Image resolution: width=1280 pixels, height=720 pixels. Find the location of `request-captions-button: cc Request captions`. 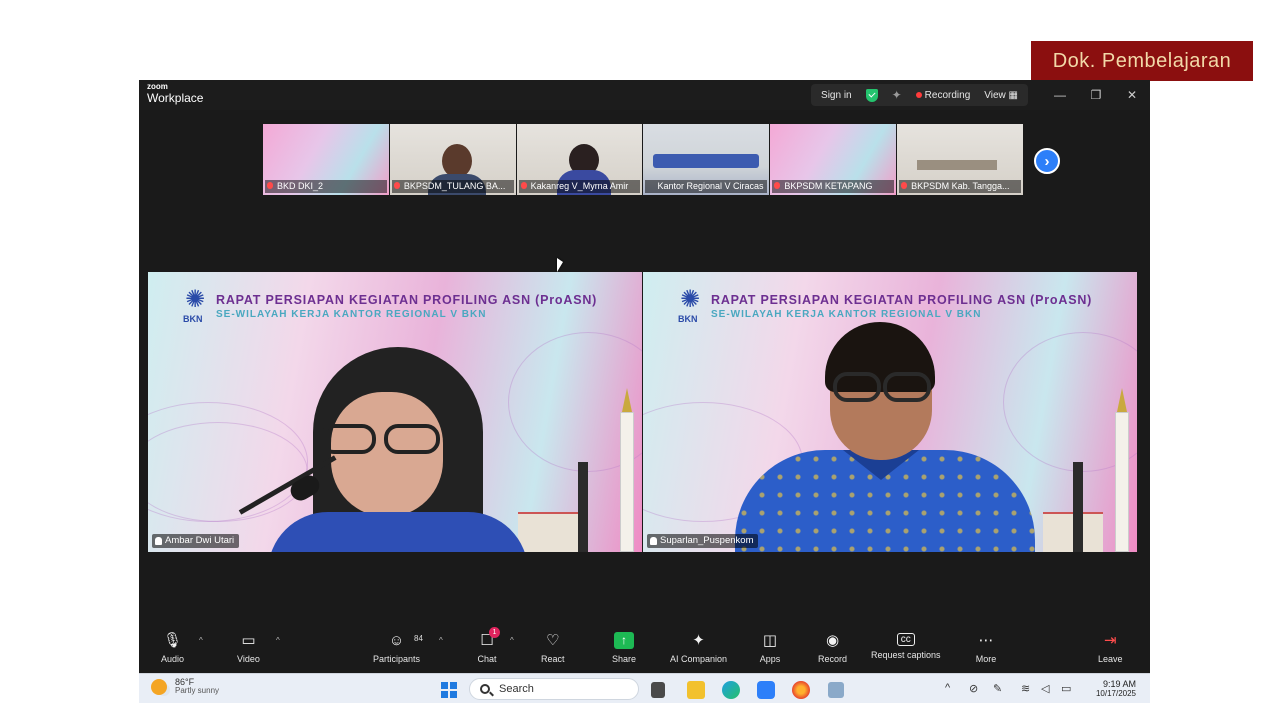

request-captions-button: cc Request captions is located at coordinates (906, 650).